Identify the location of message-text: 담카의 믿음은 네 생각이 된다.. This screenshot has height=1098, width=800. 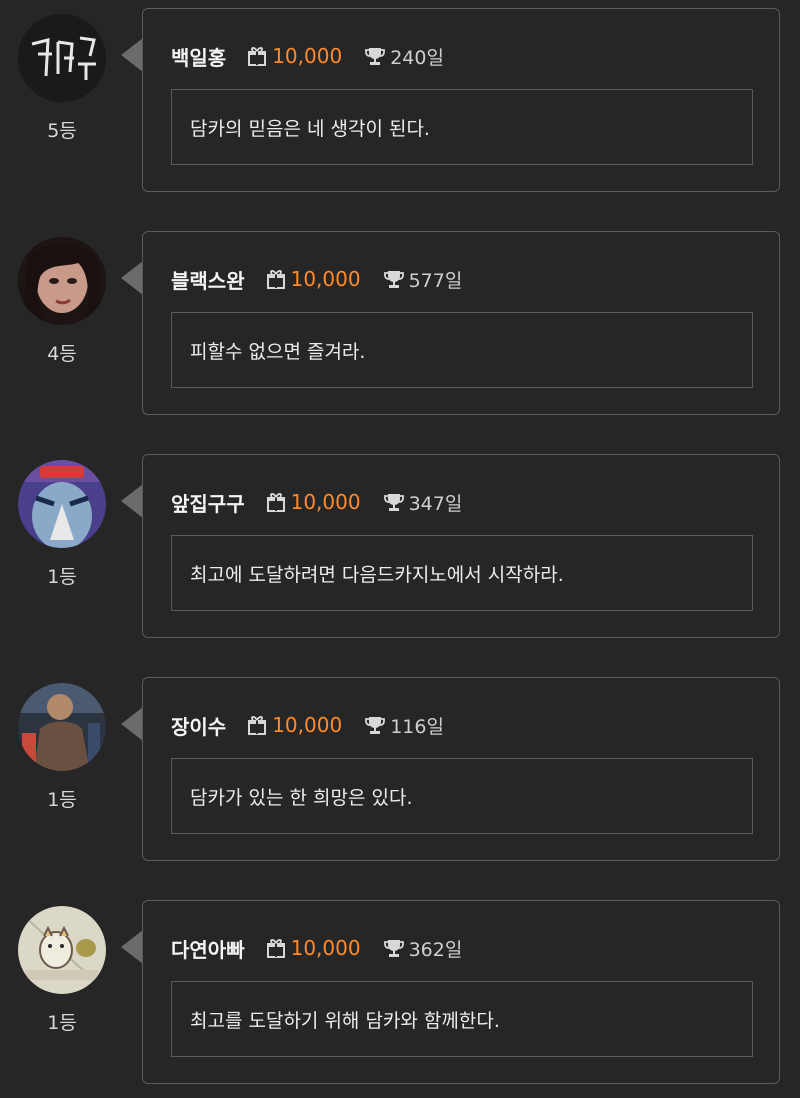
(462, 127).